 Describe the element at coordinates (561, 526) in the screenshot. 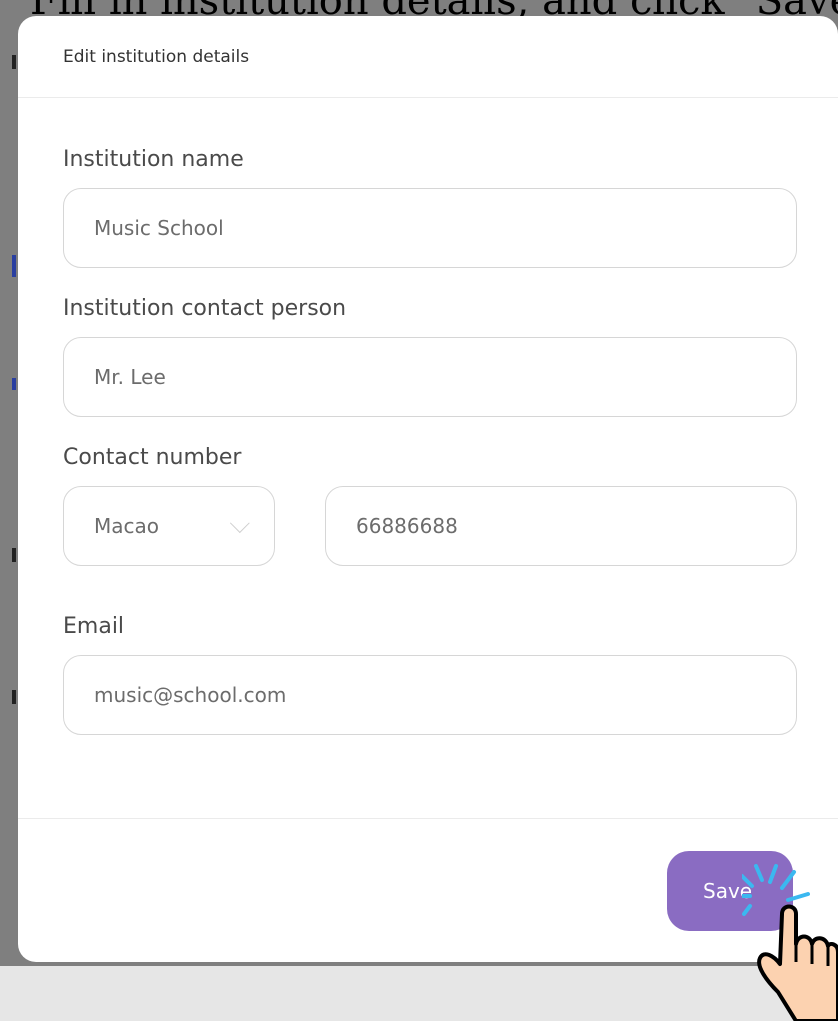

I see `contact-number-input: 66886688` at that location.